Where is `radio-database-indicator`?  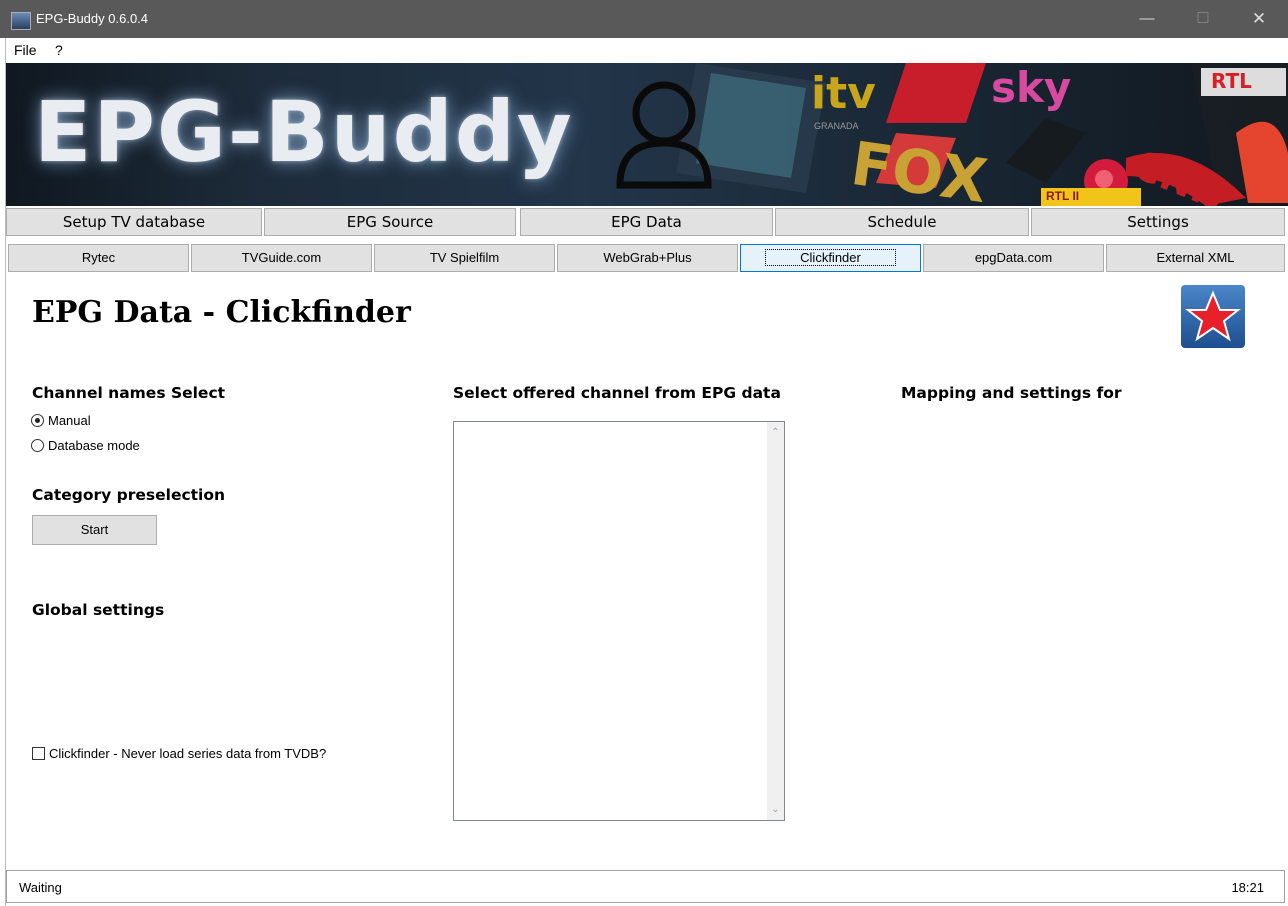
radio-database-indicator is located at coordinates (37, 446).